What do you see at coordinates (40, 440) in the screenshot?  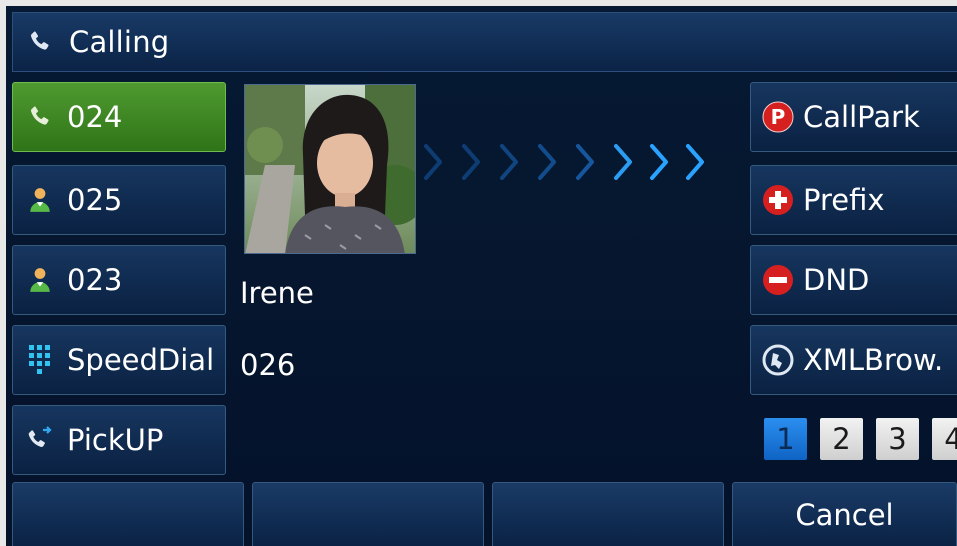 I see `pickup-phone-icon` at bounding box center [40, 440].